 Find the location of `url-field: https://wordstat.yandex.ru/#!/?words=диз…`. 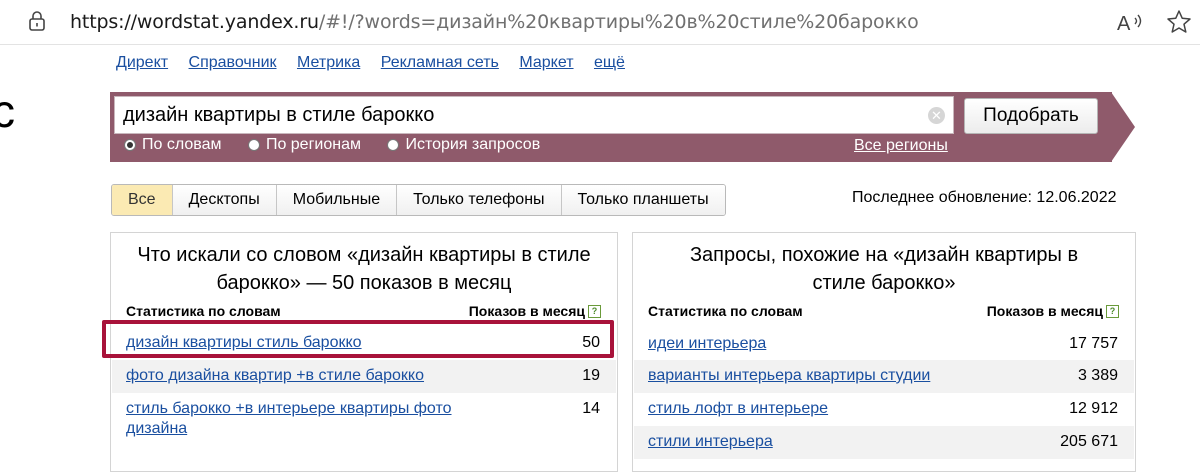

url-field: https://wordstat.yandex.ru/#!/?words=диз… is located at coordinates (494, 22).